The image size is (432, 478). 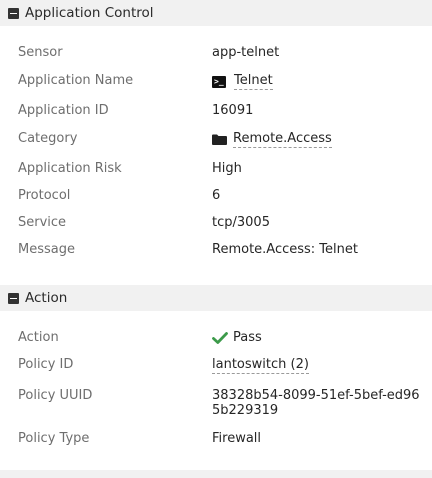 What do you see at coordinates (233, 110) in the screenshot?
I see `detail-value: 16091` at bounding box center [233, 110].